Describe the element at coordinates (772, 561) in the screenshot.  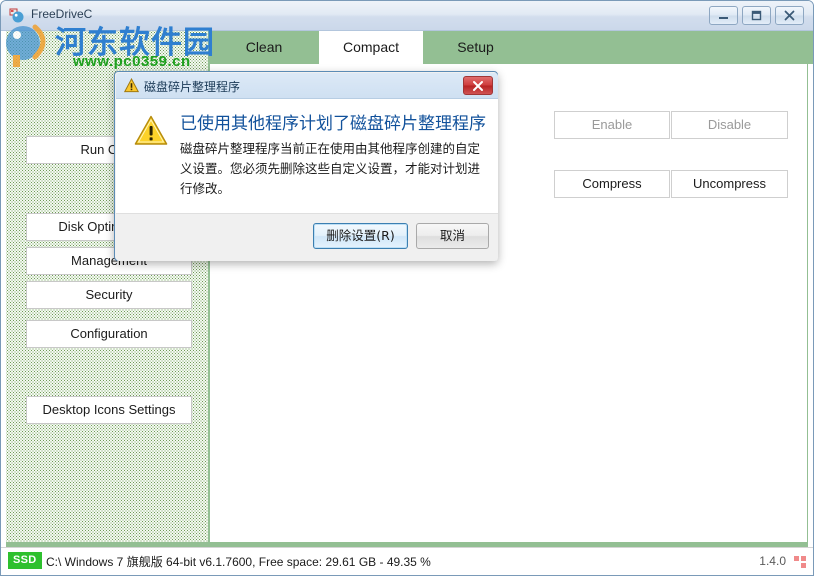
I see `version-label: 1.4.0` at that location.